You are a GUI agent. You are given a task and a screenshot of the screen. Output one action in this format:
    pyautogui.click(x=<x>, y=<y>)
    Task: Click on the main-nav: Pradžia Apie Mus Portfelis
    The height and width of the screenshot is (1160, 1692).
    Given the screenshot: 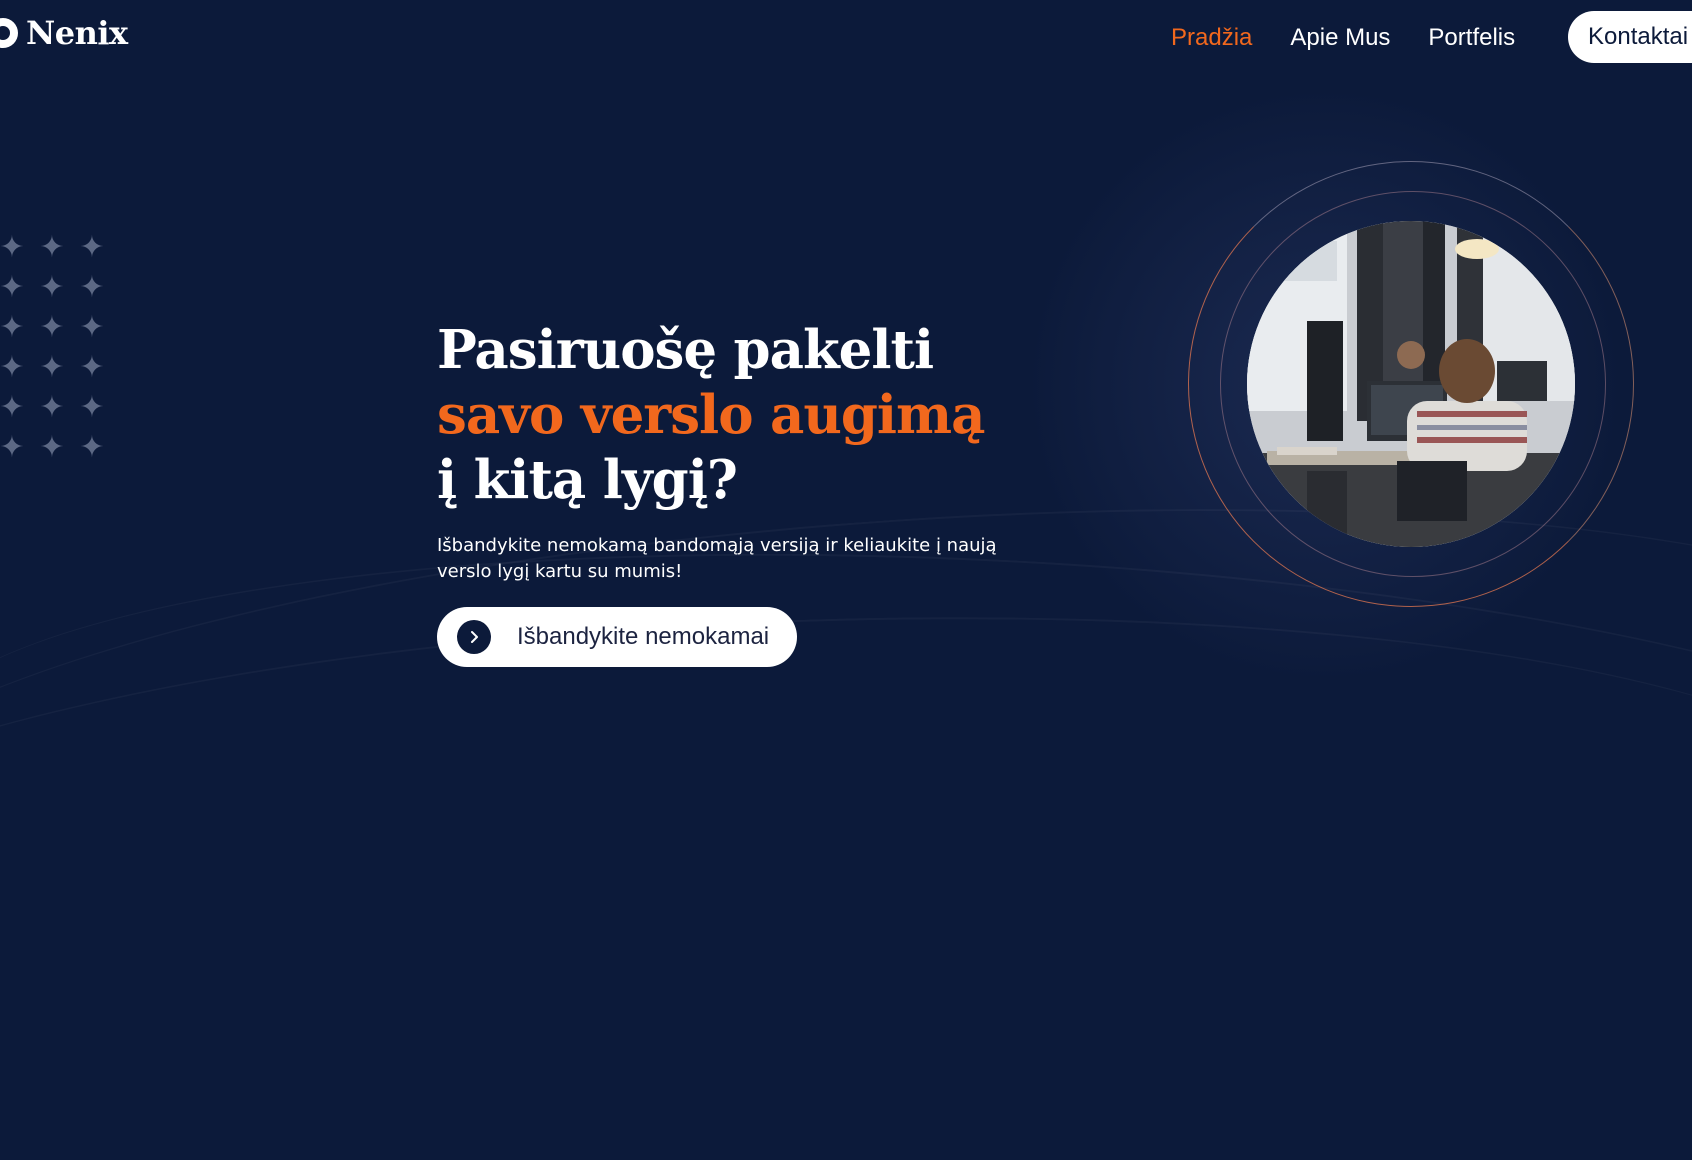 What is the action you would take?
    pyautogui.click(x=1362, y=38)
    